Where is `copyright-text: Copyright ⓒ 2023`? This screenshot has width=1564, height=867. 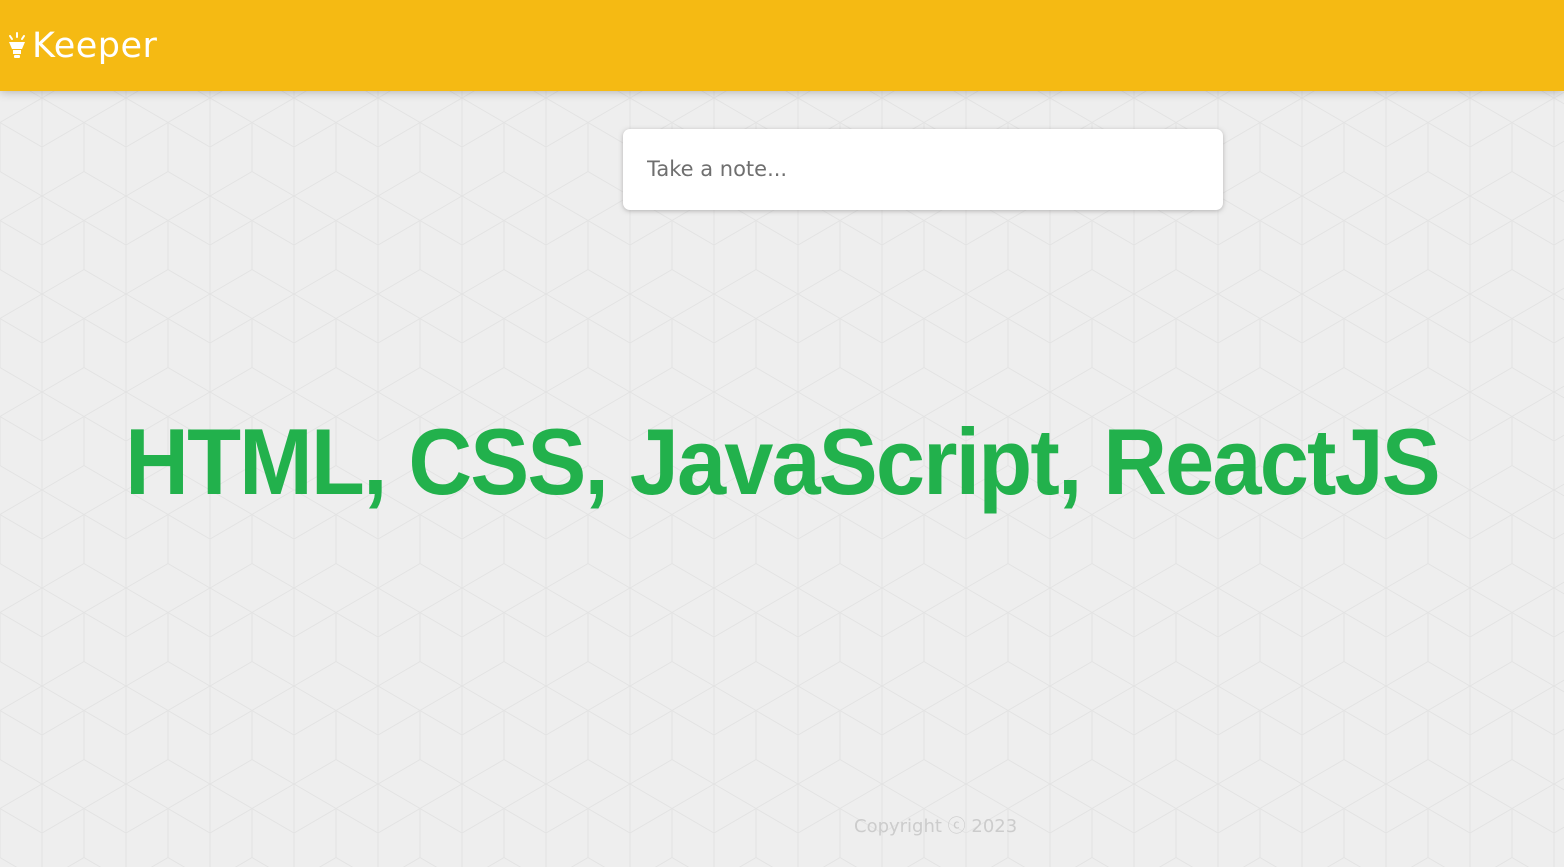
copyright-text: Copyright ⓒ 2023 is located at coordinates (936, 826).